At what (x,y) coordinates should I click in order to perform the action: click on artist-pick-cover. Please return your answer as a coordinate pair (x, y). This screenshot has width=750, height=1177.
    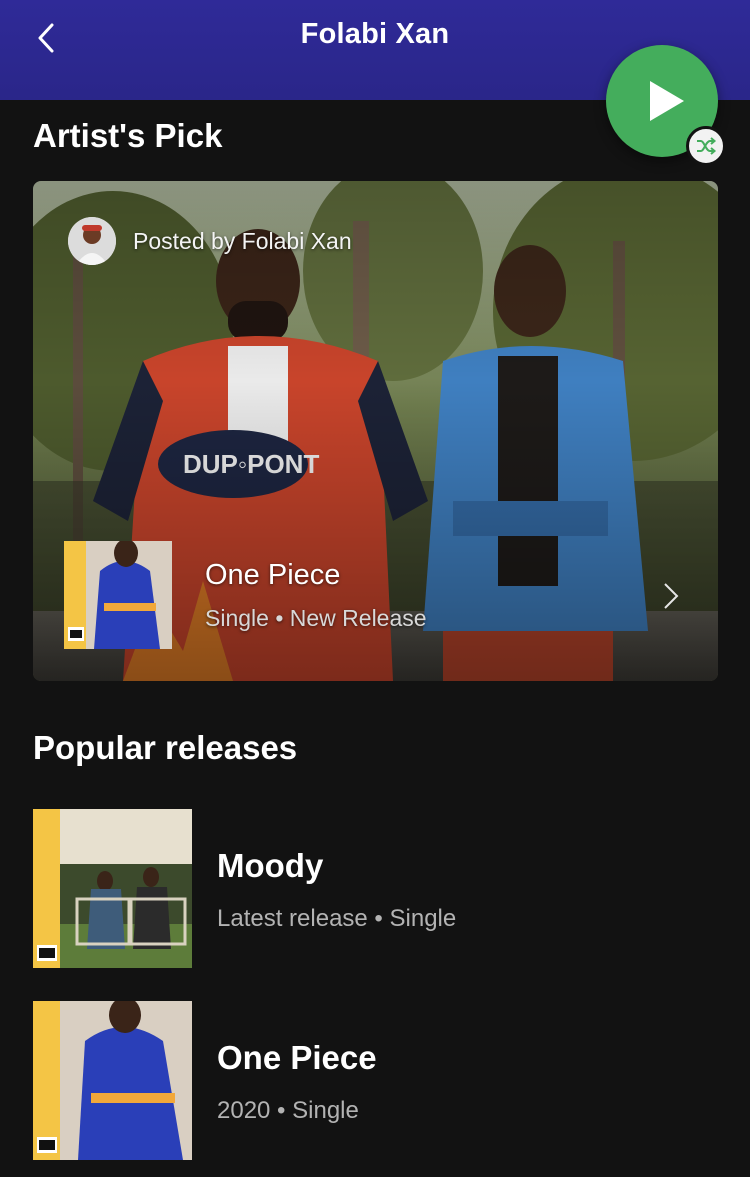
    Looking at the image, I should click on (118, 595).